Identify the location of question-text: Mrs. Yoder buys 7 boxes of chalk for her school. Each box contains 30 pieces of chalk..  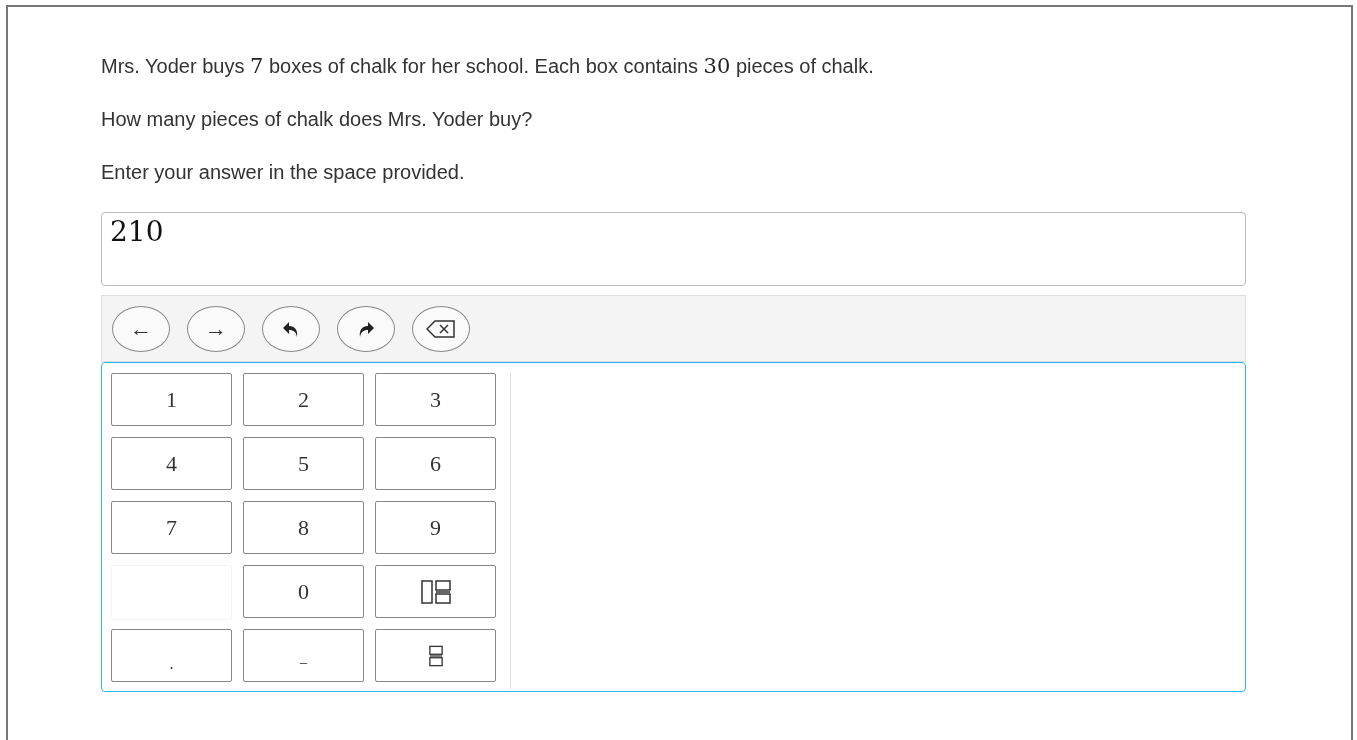
(488, 66).